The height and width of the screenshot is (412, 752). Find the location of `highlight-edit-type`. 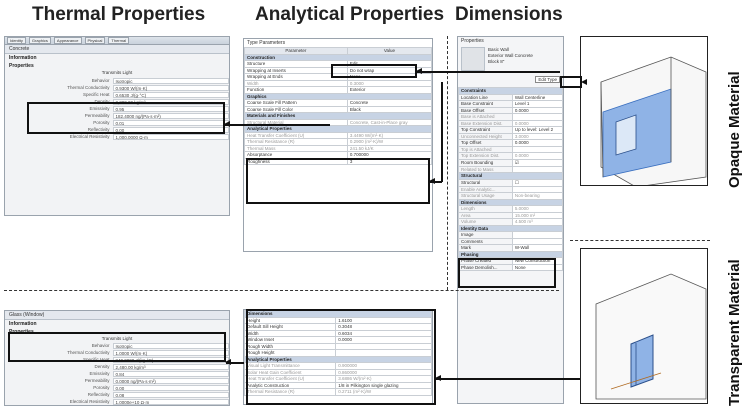

highlight-edit-type is located at coordinates (571, 82).